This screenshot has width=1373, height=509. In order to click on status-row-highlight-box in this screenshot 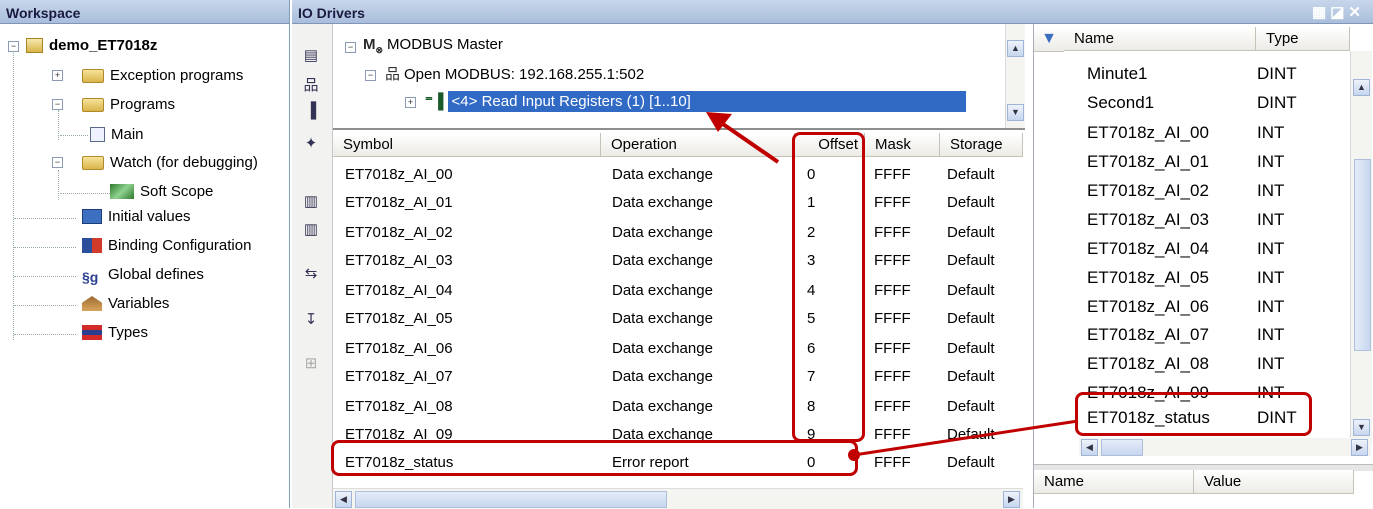, I will do `click(594, 458)`.